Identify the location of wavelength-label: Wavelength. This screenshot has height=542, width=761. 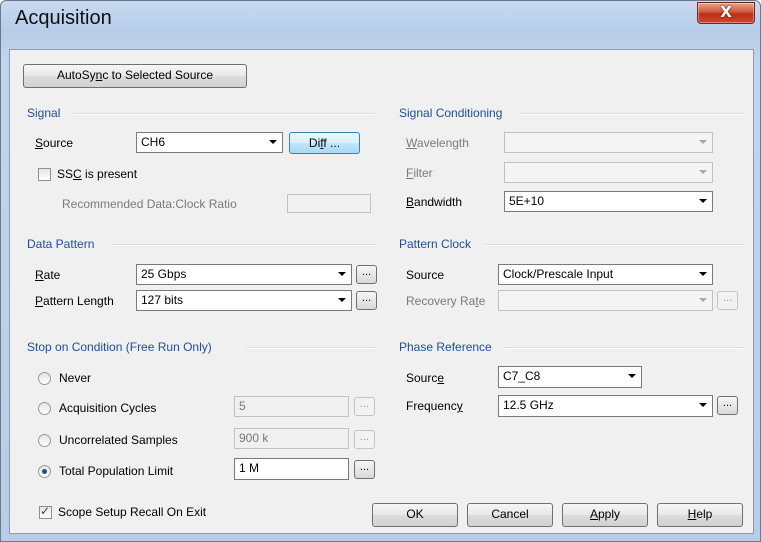
(437, 143).